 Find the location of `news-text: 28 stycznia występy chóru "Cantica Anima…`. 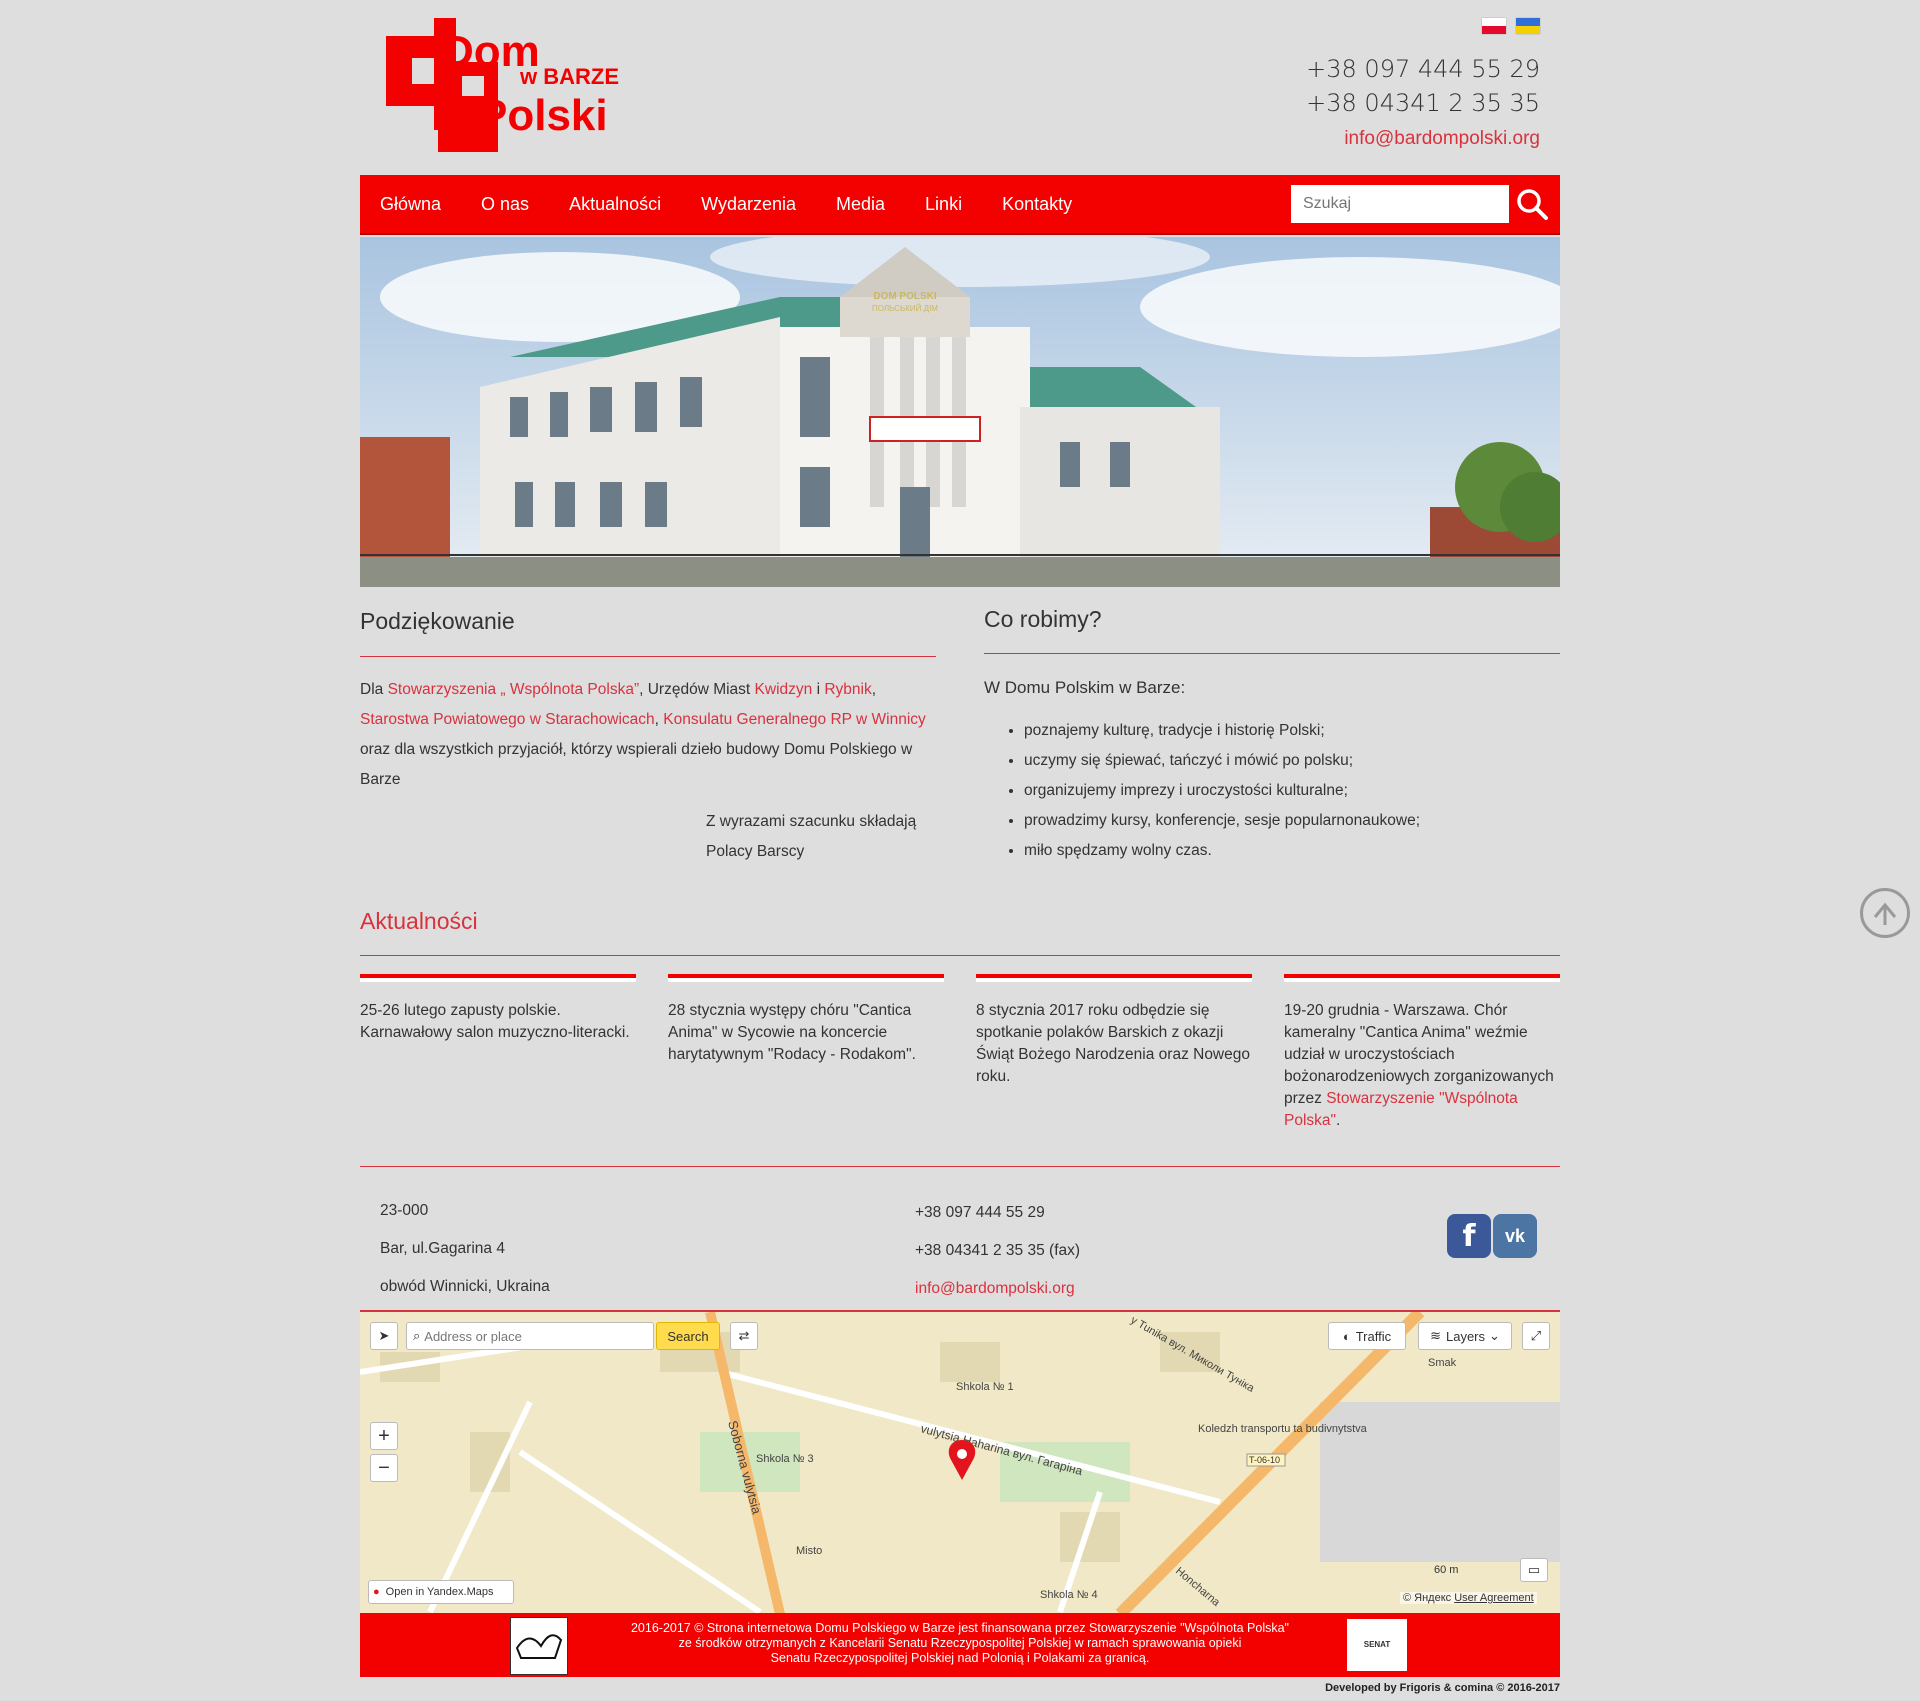

news-text: 28 stycznia występy chóru "Cantica Anima… is located at coordinates (792, 1032).